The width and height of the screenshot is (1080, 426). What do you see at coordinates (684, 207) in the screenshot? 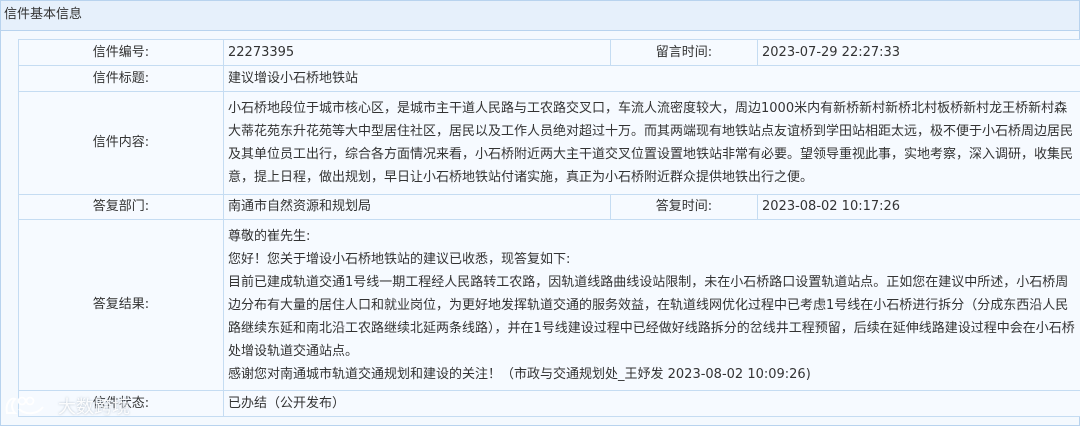
I see `reply-time-label: 答复时间:` at bounding box center [684, 207].